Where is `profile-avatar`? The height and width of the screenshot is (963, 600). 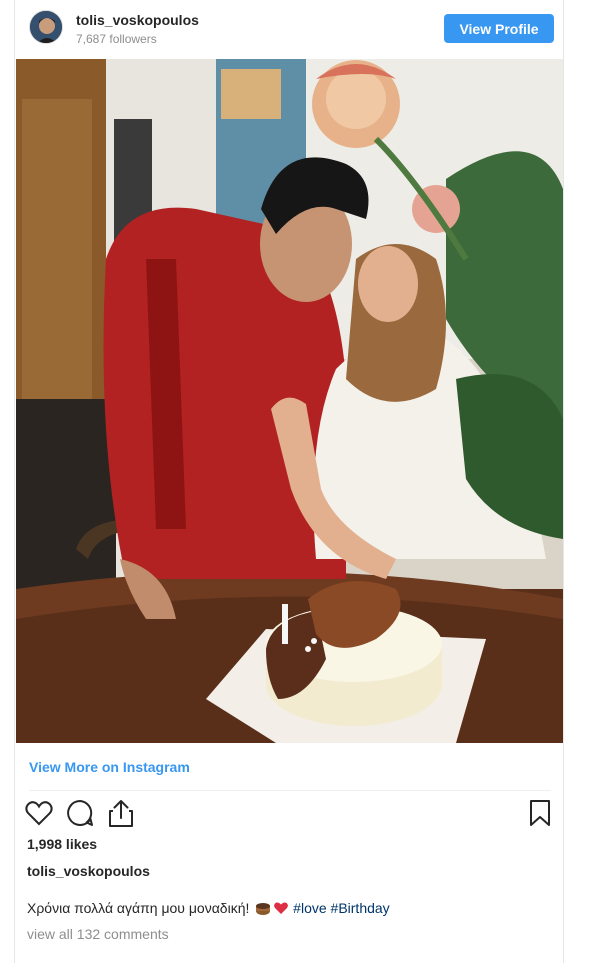
profile-avatar is located at coordinates (46, 27).